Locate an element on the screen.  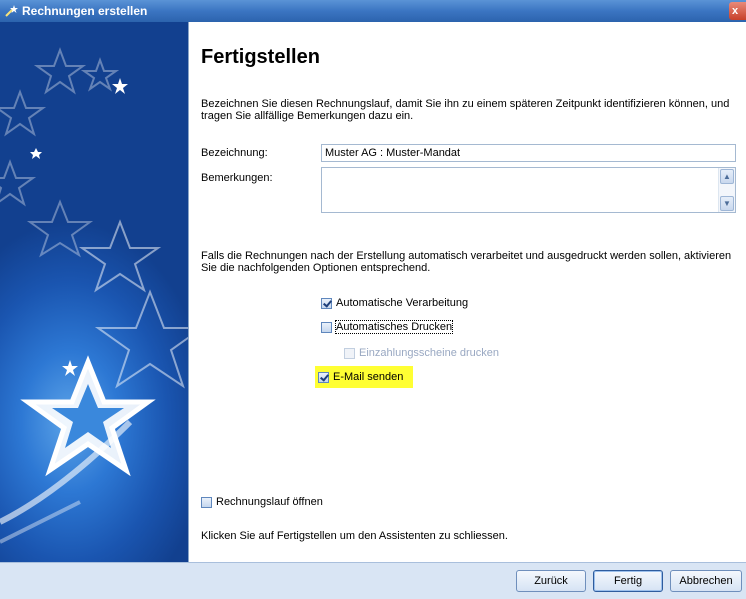
chevron-up-icon: ▲ is located at coordinates (727, 176).